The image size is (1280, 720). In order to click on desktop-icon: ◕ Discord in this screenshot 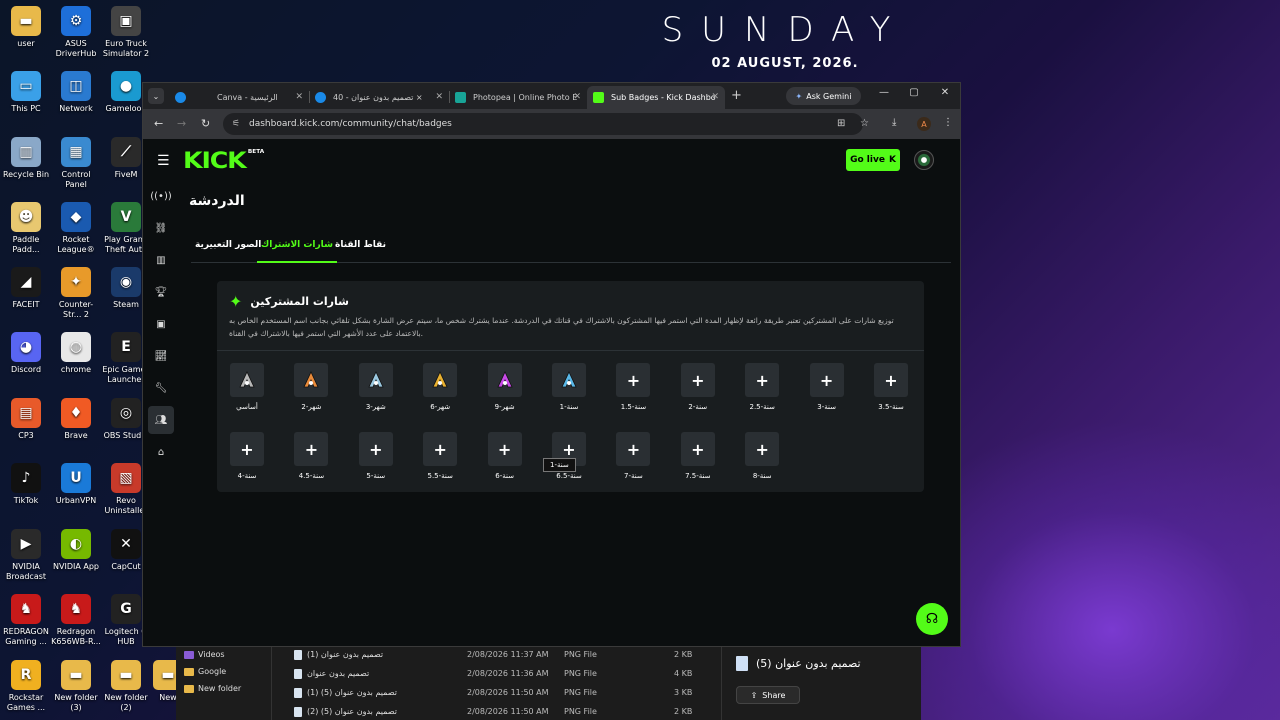, I will do `click(26, 353)`.